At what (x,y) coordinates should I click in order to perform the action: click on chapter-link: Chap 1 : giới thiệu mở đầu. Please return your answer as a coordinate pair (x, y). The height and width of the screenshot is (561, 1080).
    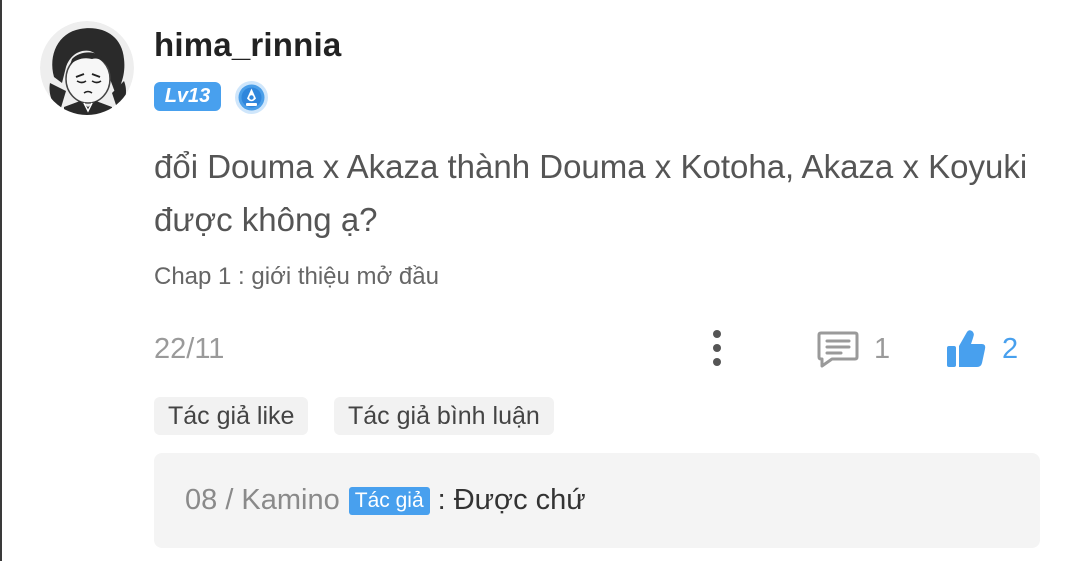
    Looking at the image, I should click on (296, 277).